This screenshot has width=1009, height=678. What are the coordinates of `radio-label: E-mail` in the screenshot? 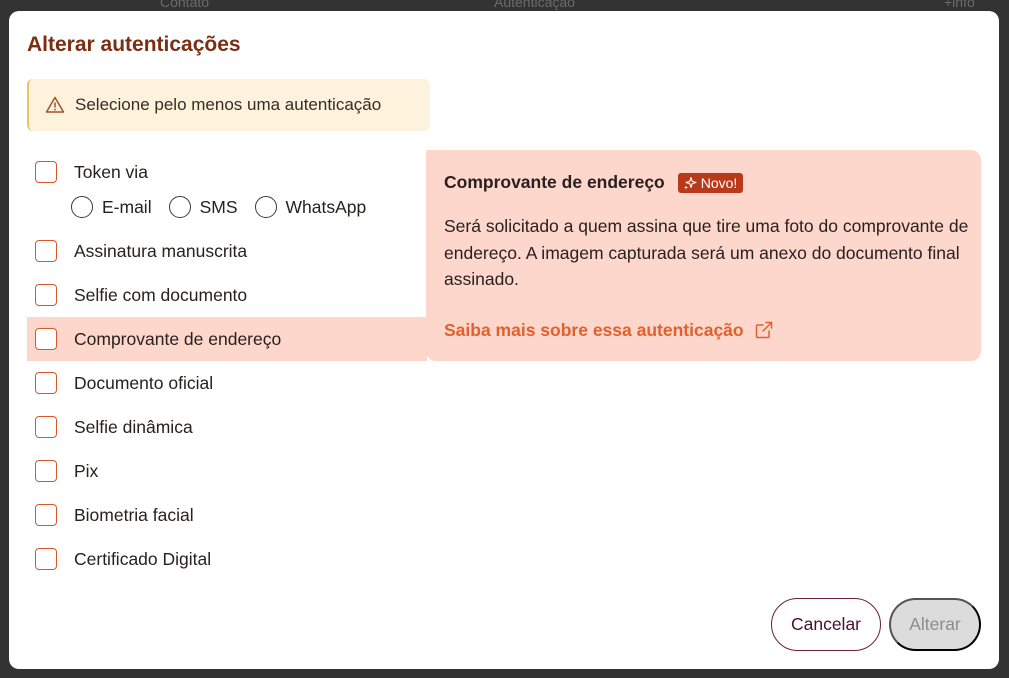 It's located at (127, 206).